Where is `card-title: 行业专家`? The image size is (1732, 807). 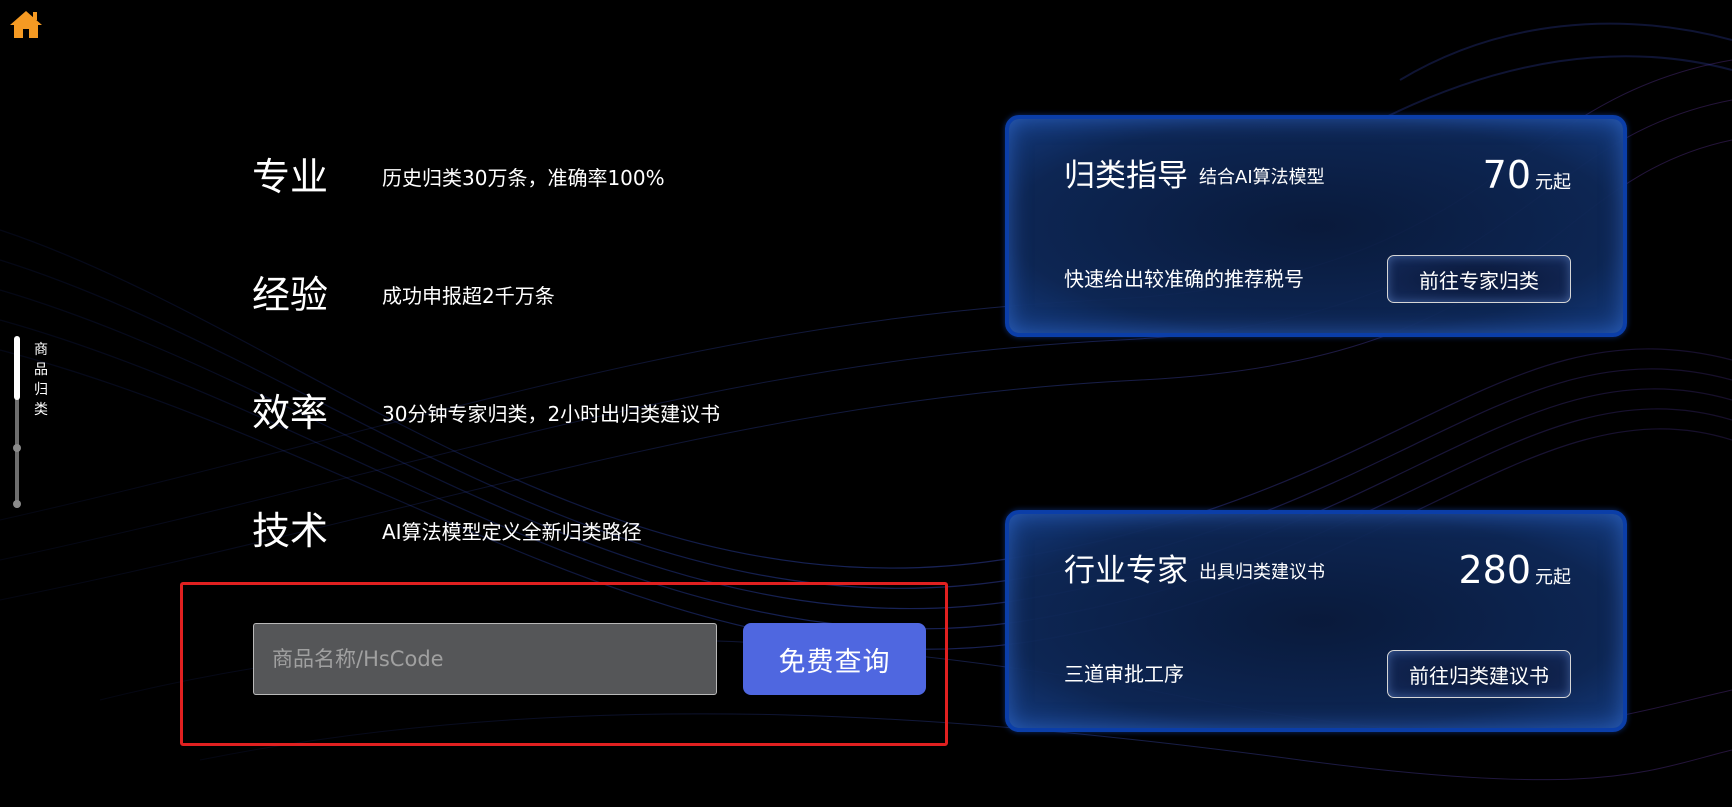
card-title: 行业专家 is located at coordinates (1126, 571).